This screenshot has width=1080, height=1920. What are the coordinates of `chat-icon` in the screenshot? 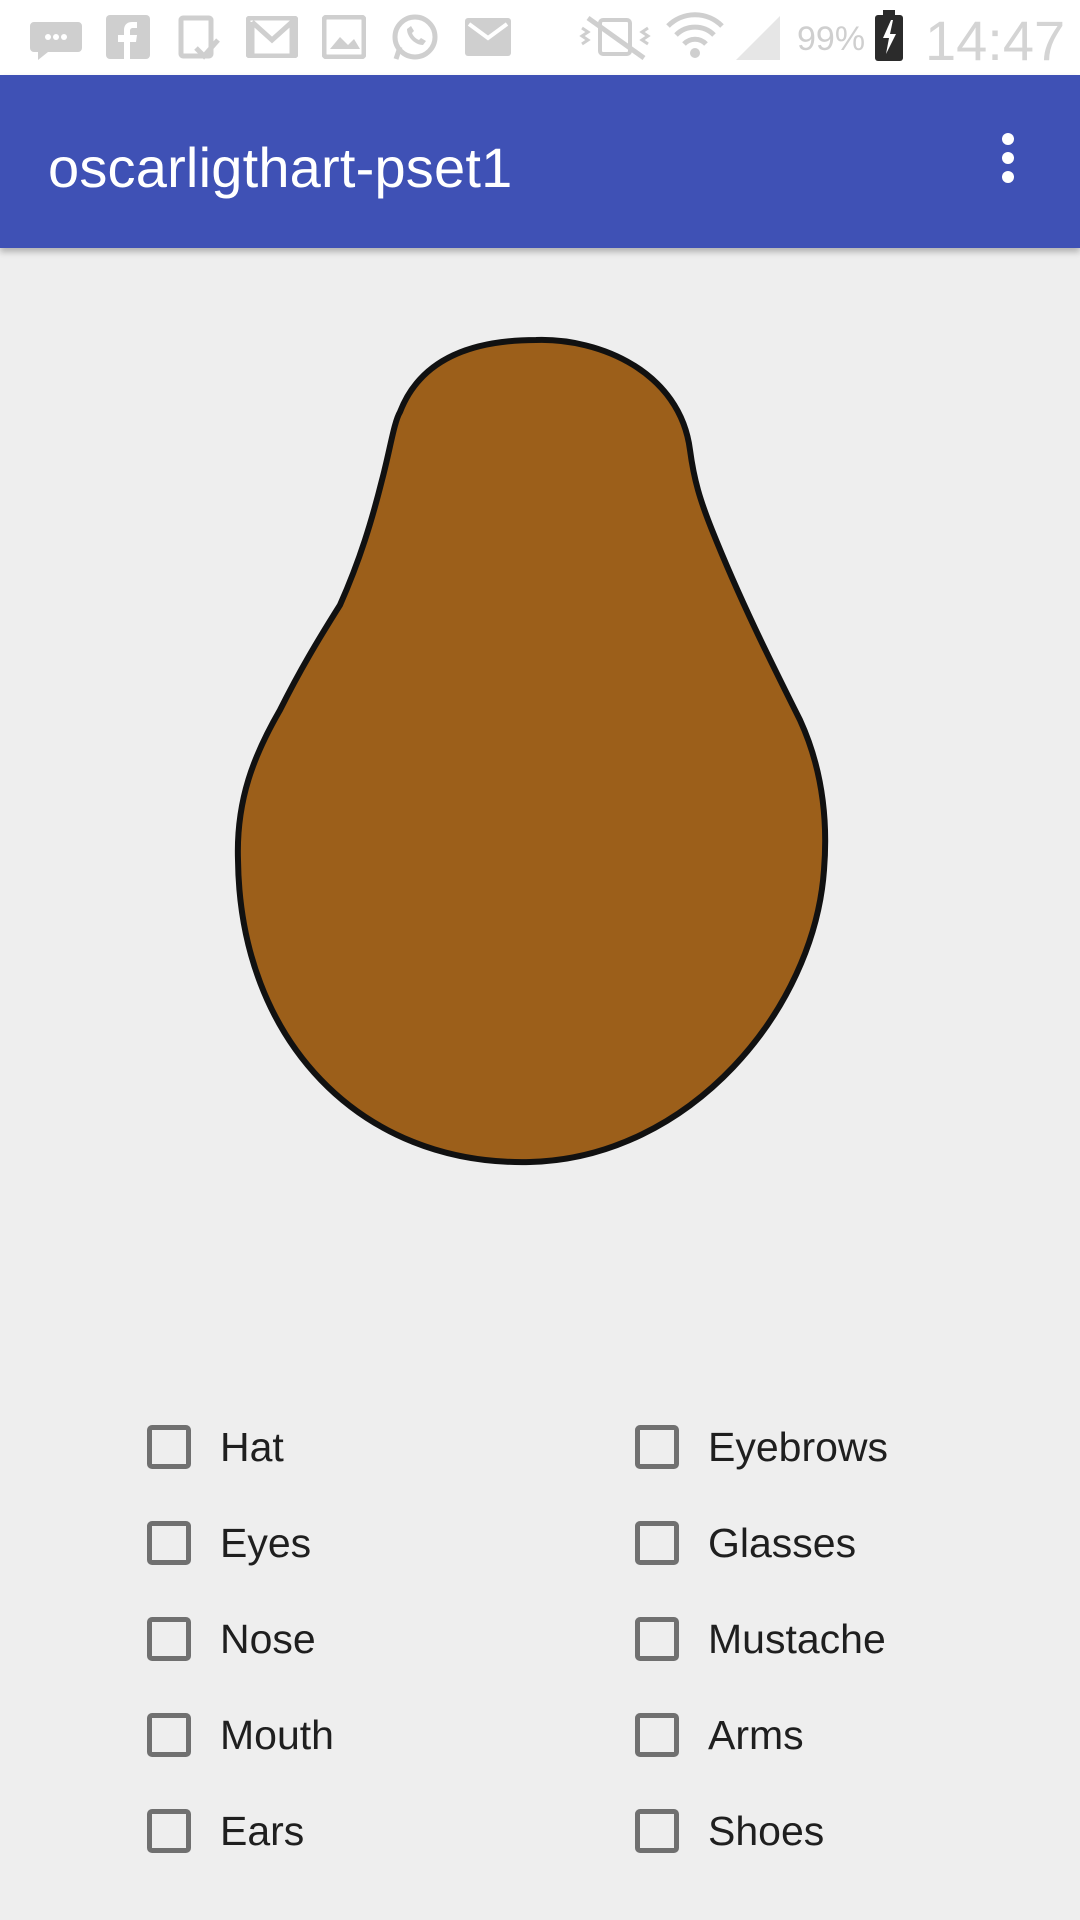 It's located at (56, 41).